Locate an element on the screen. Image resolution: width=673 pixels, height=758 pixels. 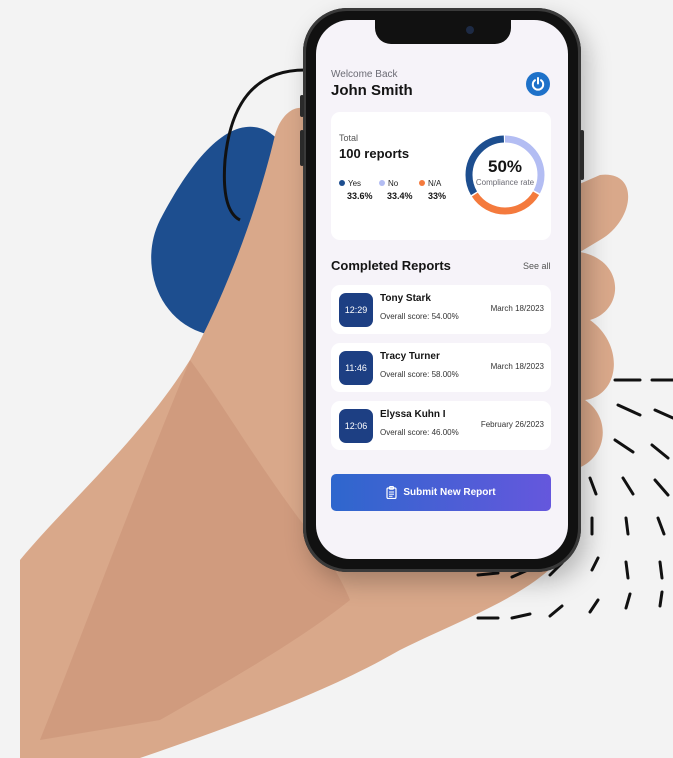
power-icon is located at coordinates (538, 84).